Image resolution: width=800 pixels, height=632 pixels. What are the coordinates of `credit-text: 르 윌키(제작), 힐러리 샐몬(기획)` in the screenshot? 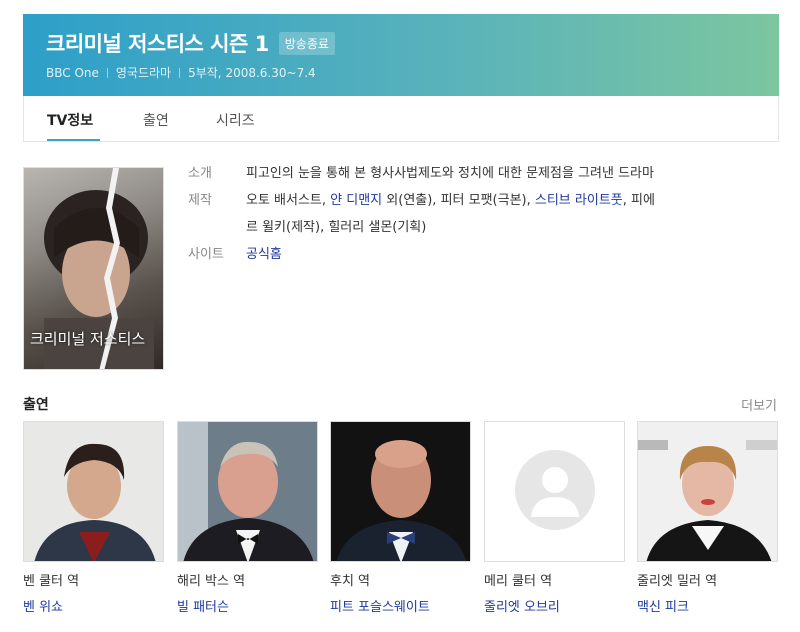 It's located at (336, 227).